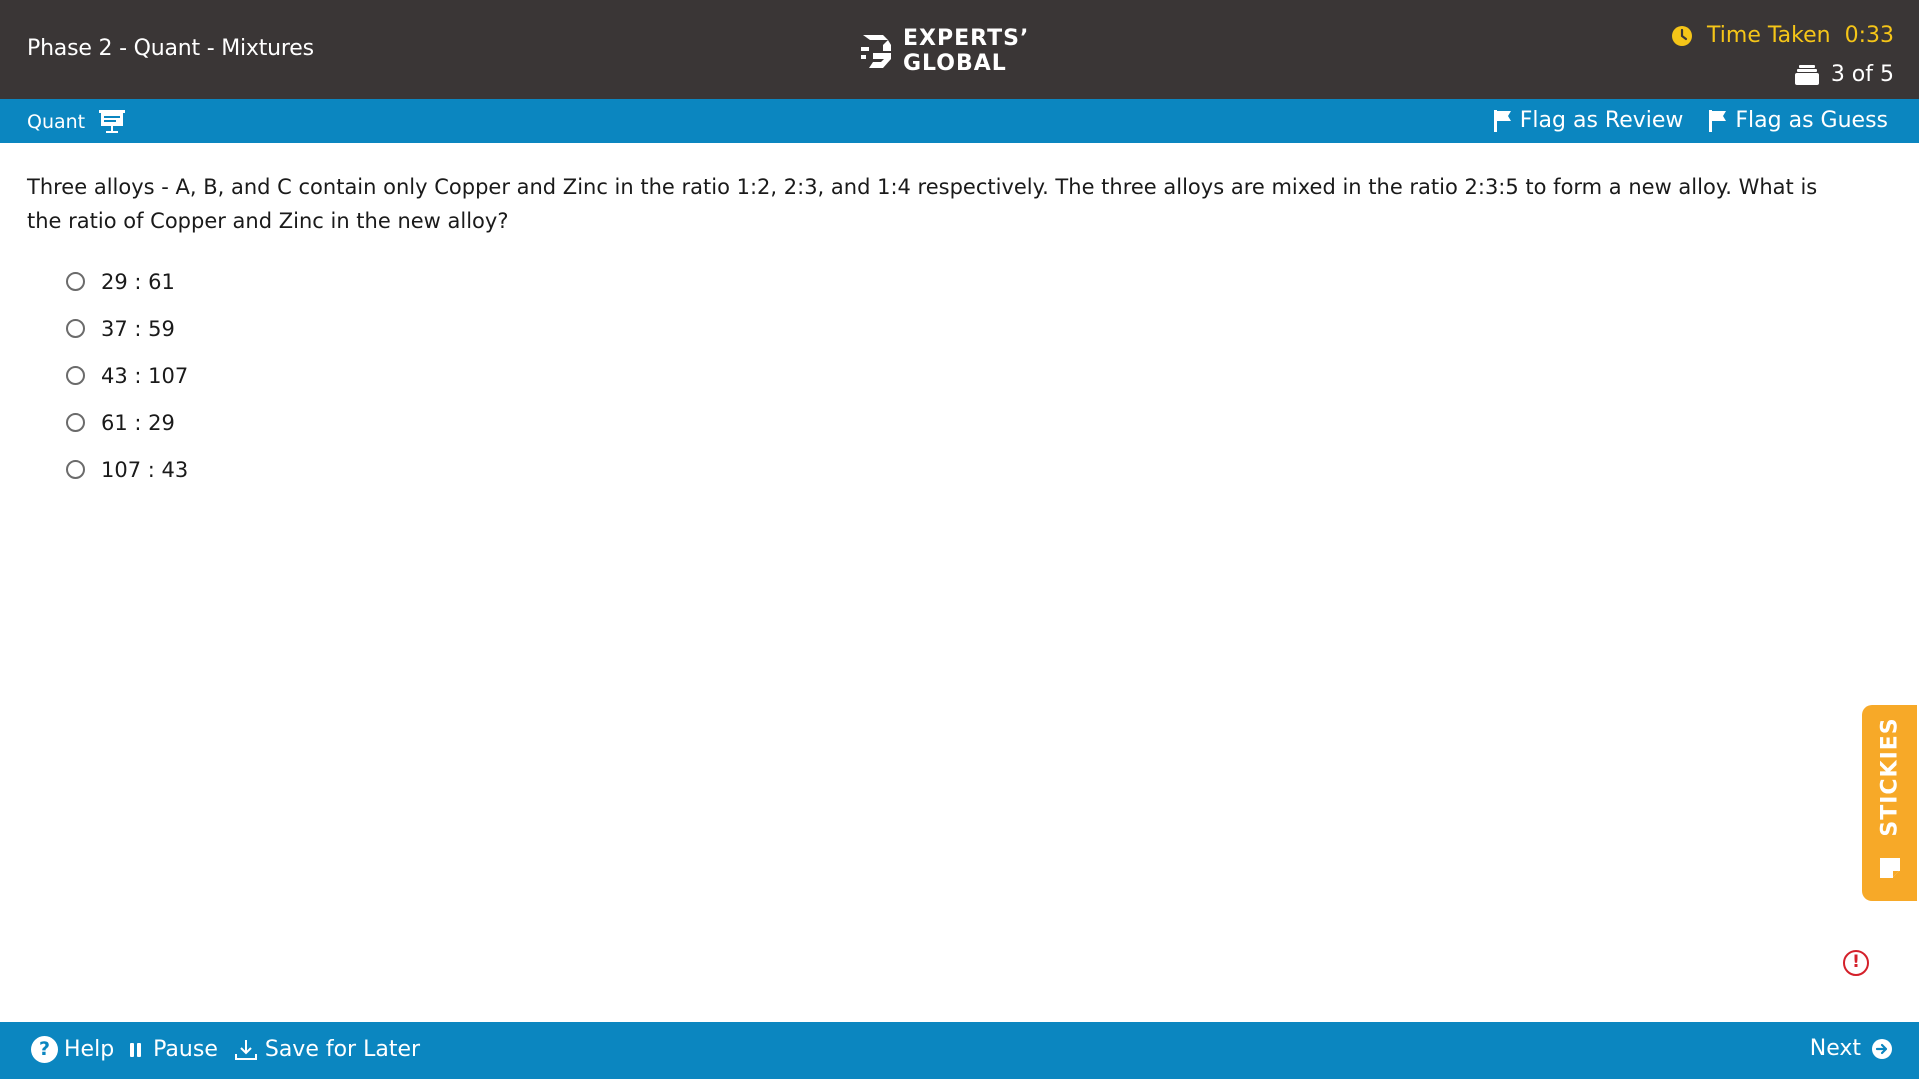 The width and height of the screenshot is (1919, 1079). Describe the element at coordinates (1862, 74) in the screenshot. I see `question-progress-text: 3 of 5` at that location.